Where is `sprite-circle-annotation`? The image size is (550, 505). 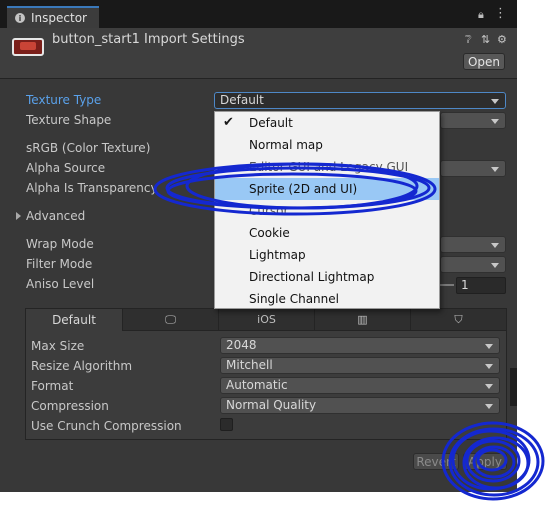 sprite-circle-annotation is located at coordinates (295, 189).